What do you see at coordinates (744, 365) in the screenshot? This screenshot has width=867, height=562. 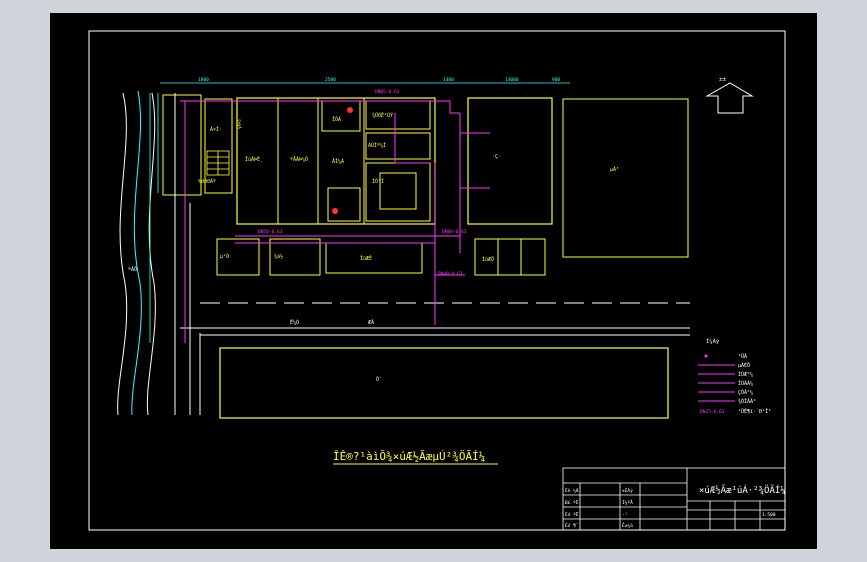 I see `legend-label-1: µÃÉÖ` at bounding box center [744, 365].